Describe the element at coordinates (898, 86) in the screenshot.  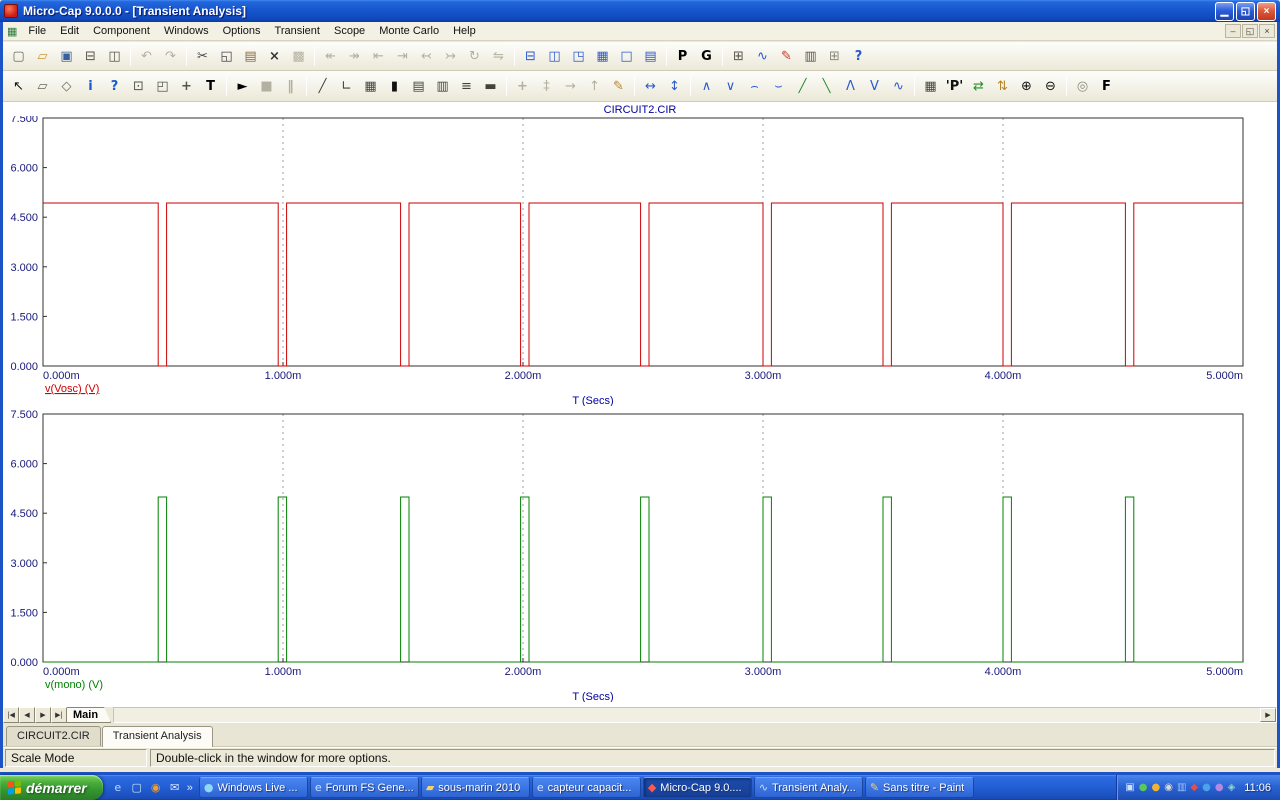
I see `waveform-icon: ∿` at that location.